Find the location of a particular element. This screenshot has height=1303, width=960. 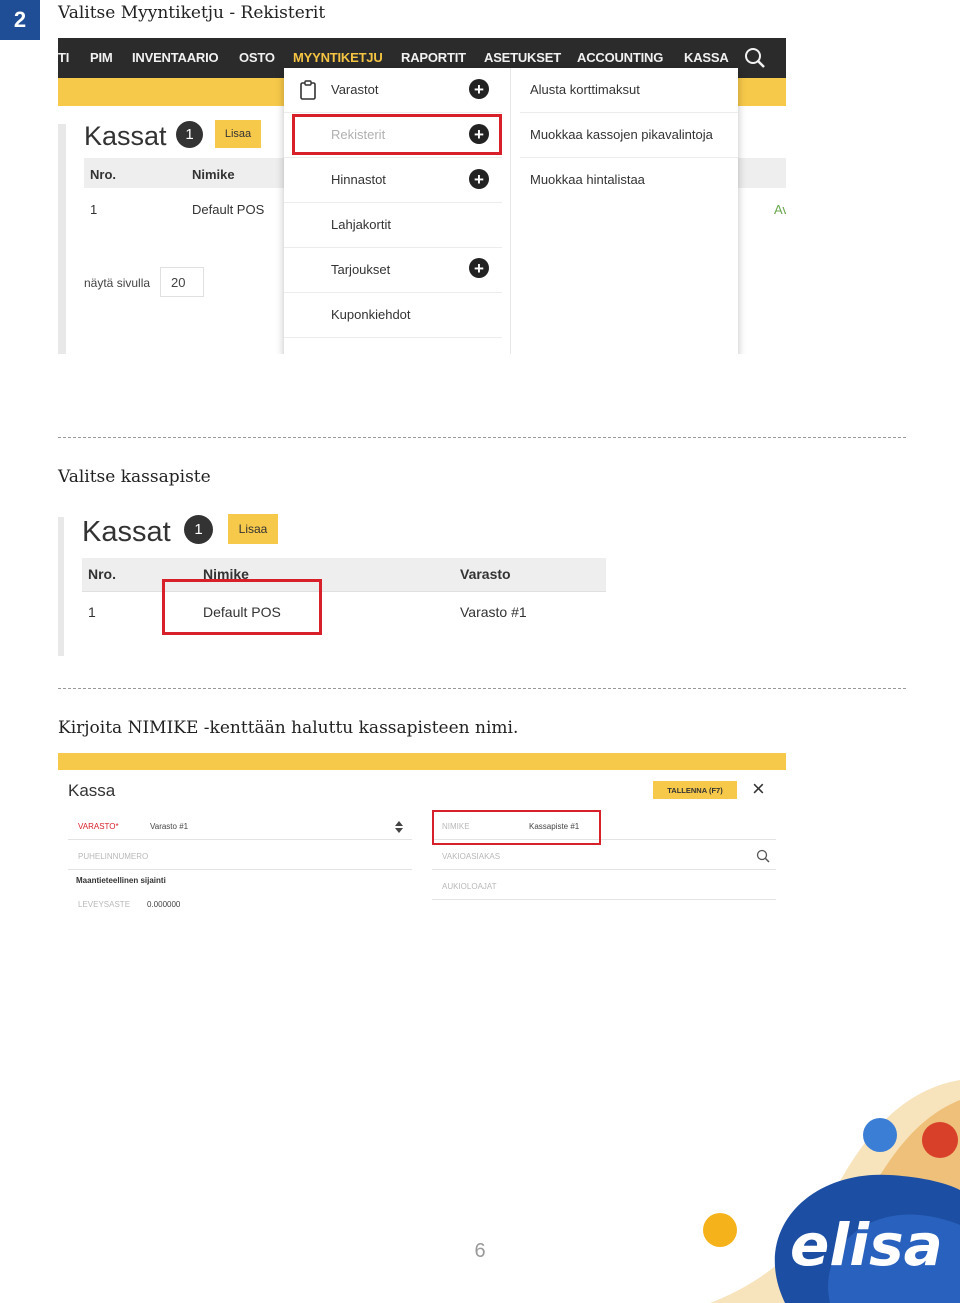

menu-item-muokkaa-hintalistaa: Muokkaa hintalistaa is located at coordinates (587, 179).